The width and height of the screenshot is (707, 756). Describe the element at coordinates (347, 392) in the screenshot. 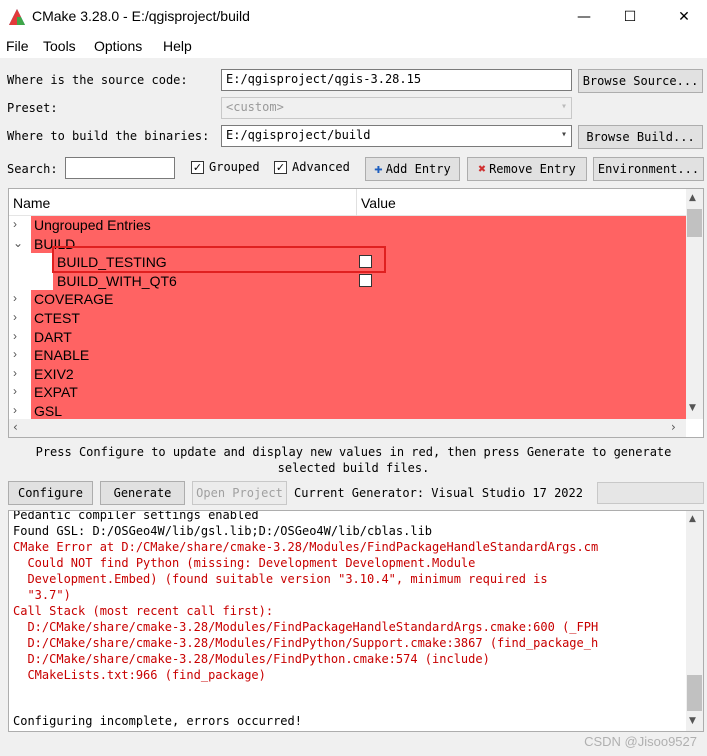

I see `tree-row: › EXPAT` at that location.